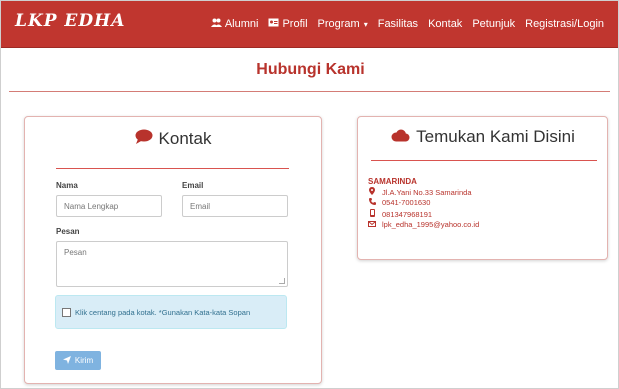 Image resolution: width=619 pixels, height=389 pixels. What do you see at coordinates (66, 312) in the screenshot?
I see `agree-checkbox` at bounding box center [66, 312].